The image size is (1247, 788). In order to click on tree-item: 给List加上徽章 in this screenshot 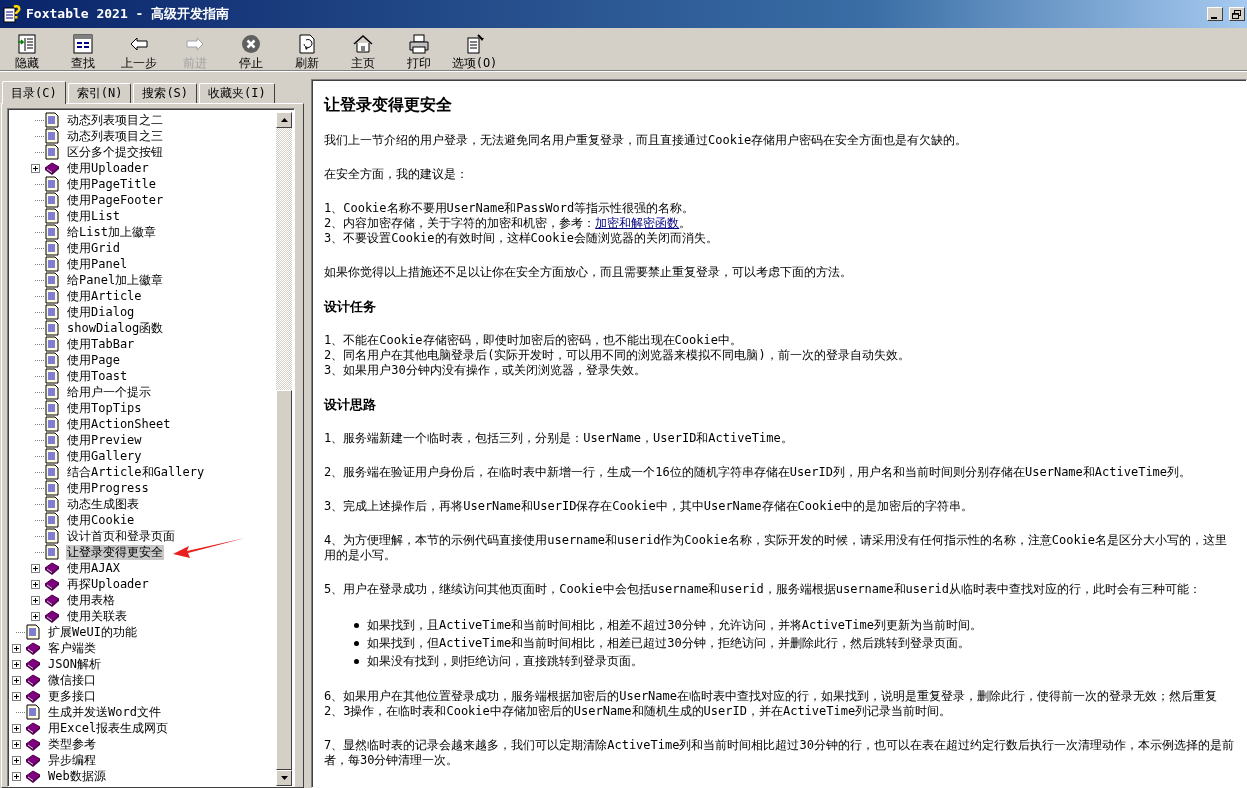, I will do `click(111, 232)`.